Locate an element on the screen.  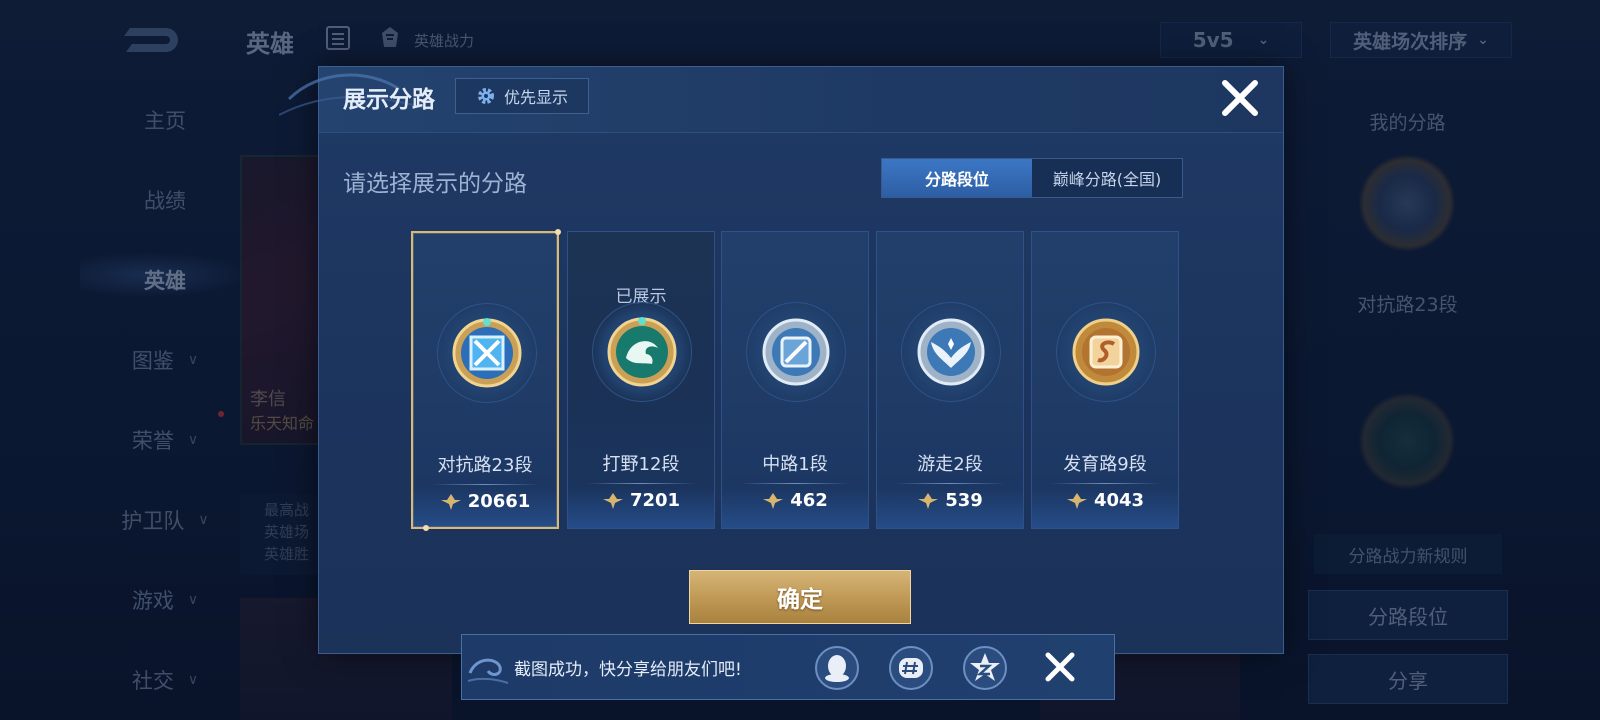
lane-power: 4043 is located at coordinates (1105, 500).